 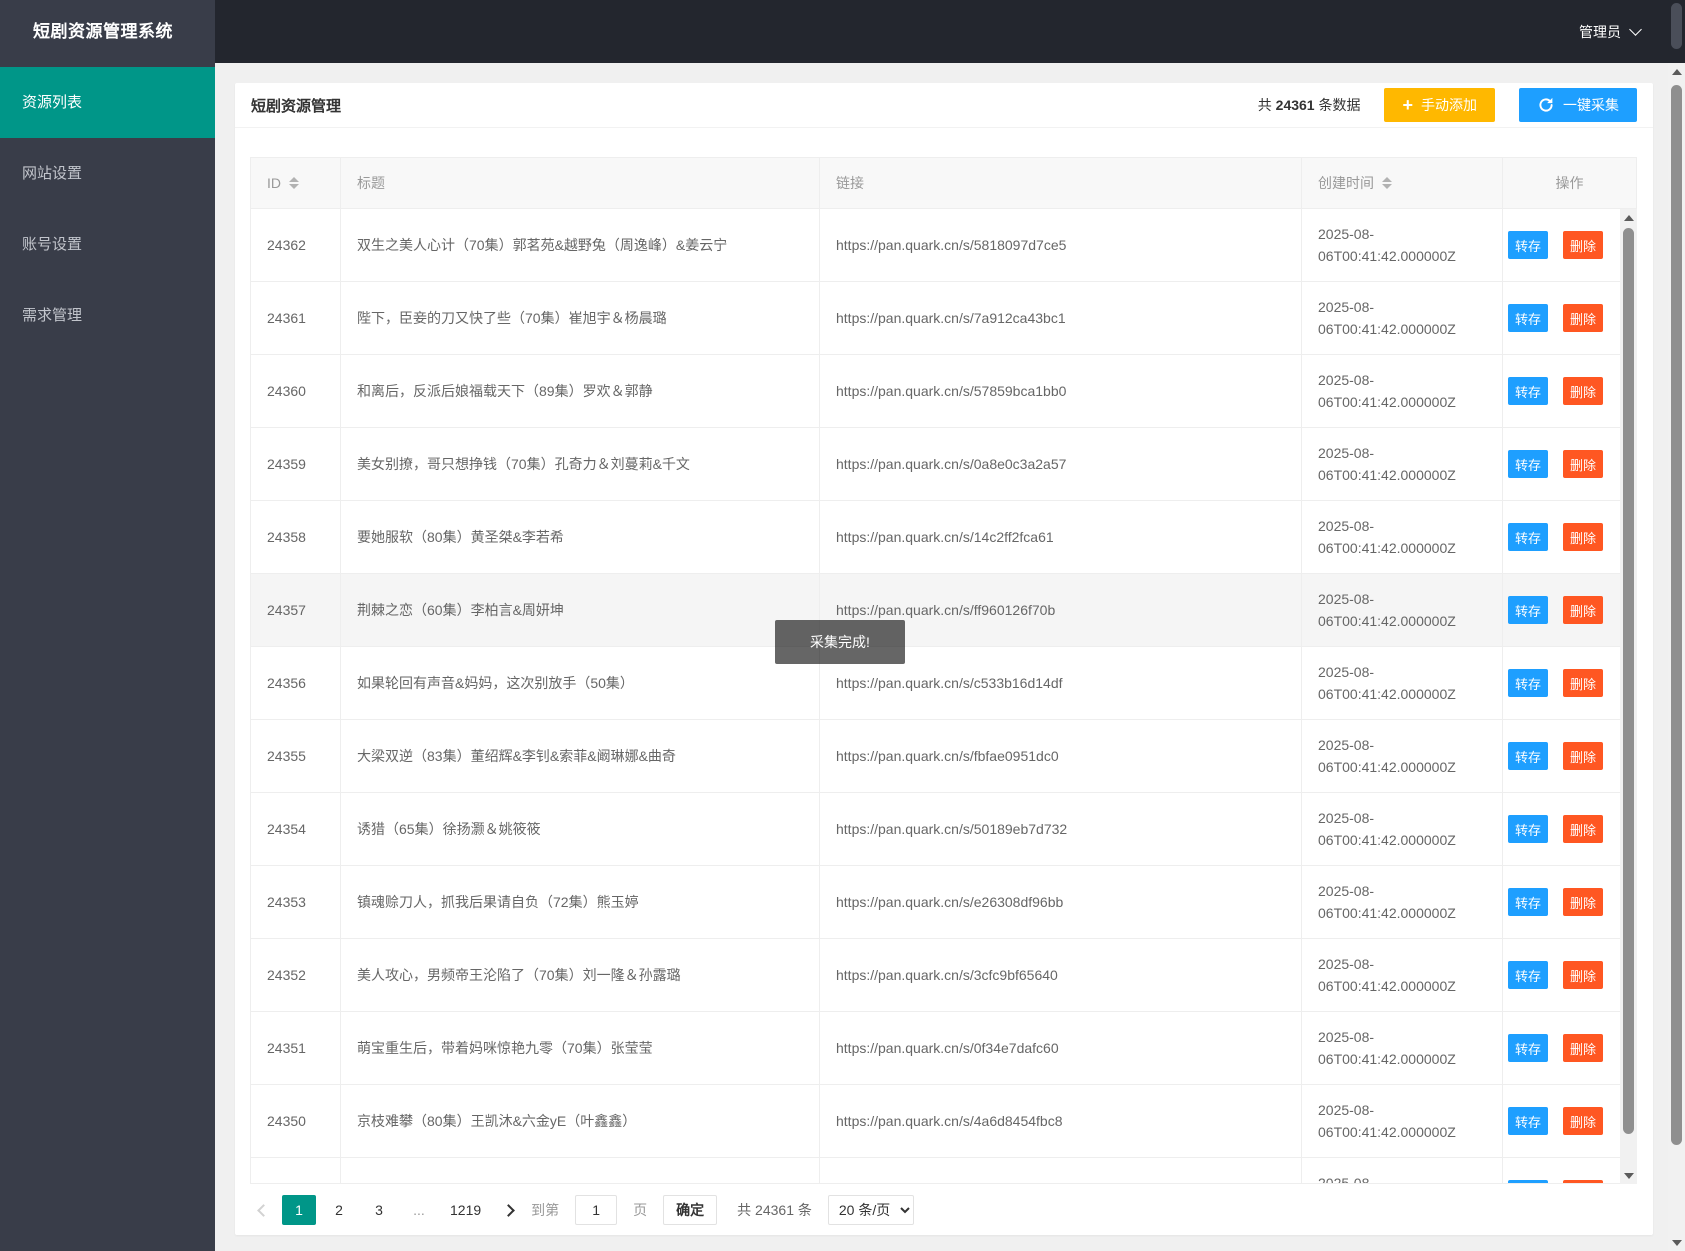 I want to click on column-id-label: ID, so click(x=274, y=183).